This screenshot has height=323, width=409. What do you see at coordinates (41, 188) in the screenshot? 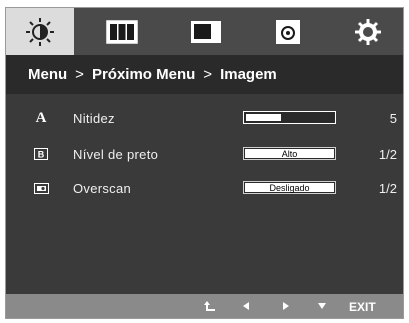
I see `overscan-icon` at bounding box center [41, 188].